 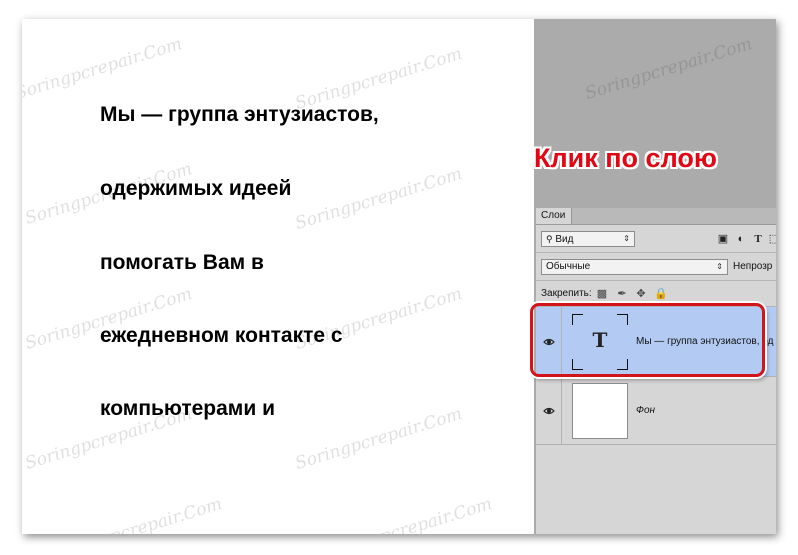 I want to click on layer-filter-select: ⚲ Вид ⇕, so click(x=588, y=239).